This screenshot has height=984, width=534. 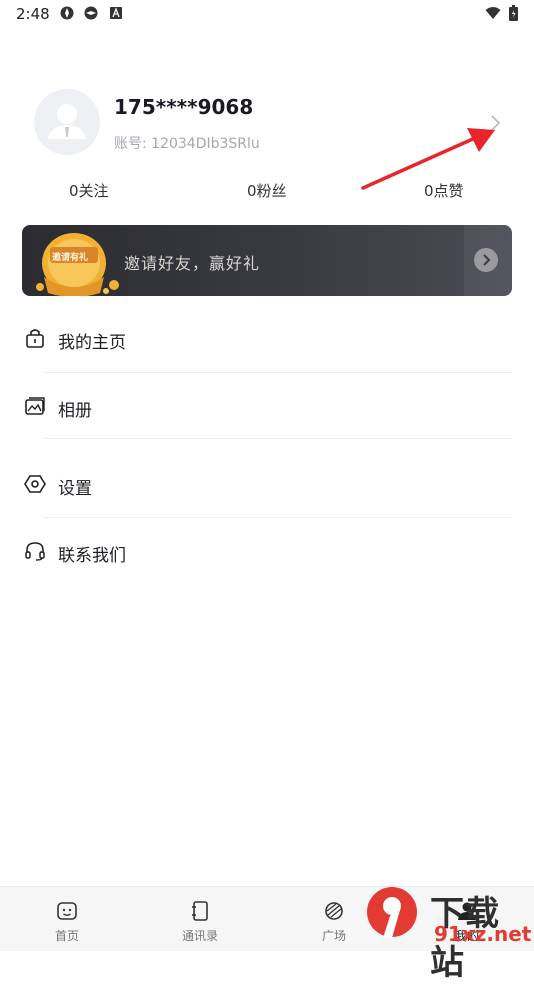 I want to click on banner-text: 邀请好友，赢好礼, so click(x=192, y=263).